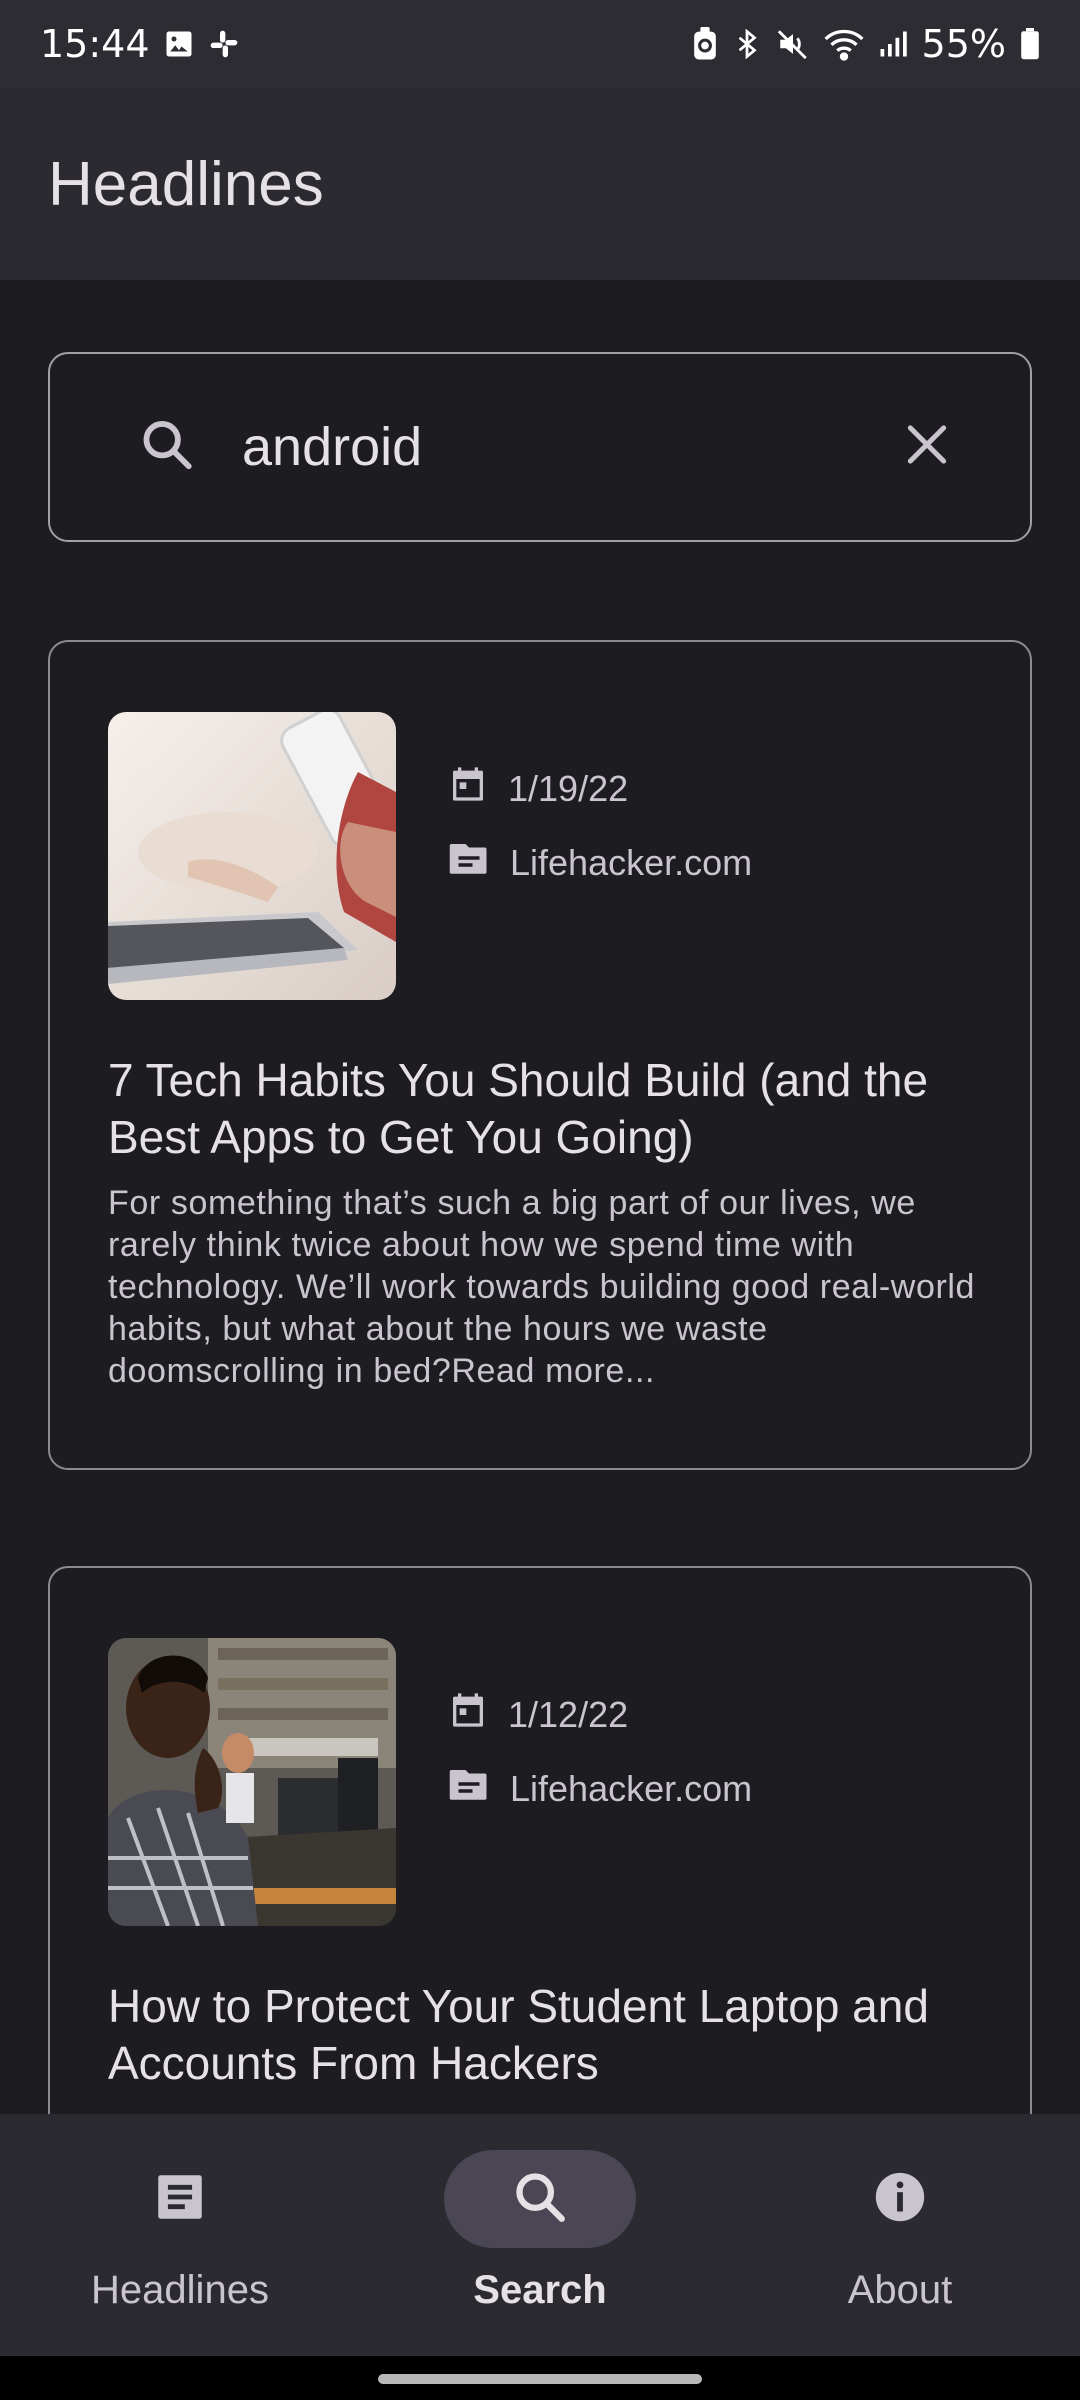 The width and height of the screenshot is (1080, 2400). Describe the element at coordinates (540, 44) in the screenshot. I see `status-bar: 15:44 55%` at that location.